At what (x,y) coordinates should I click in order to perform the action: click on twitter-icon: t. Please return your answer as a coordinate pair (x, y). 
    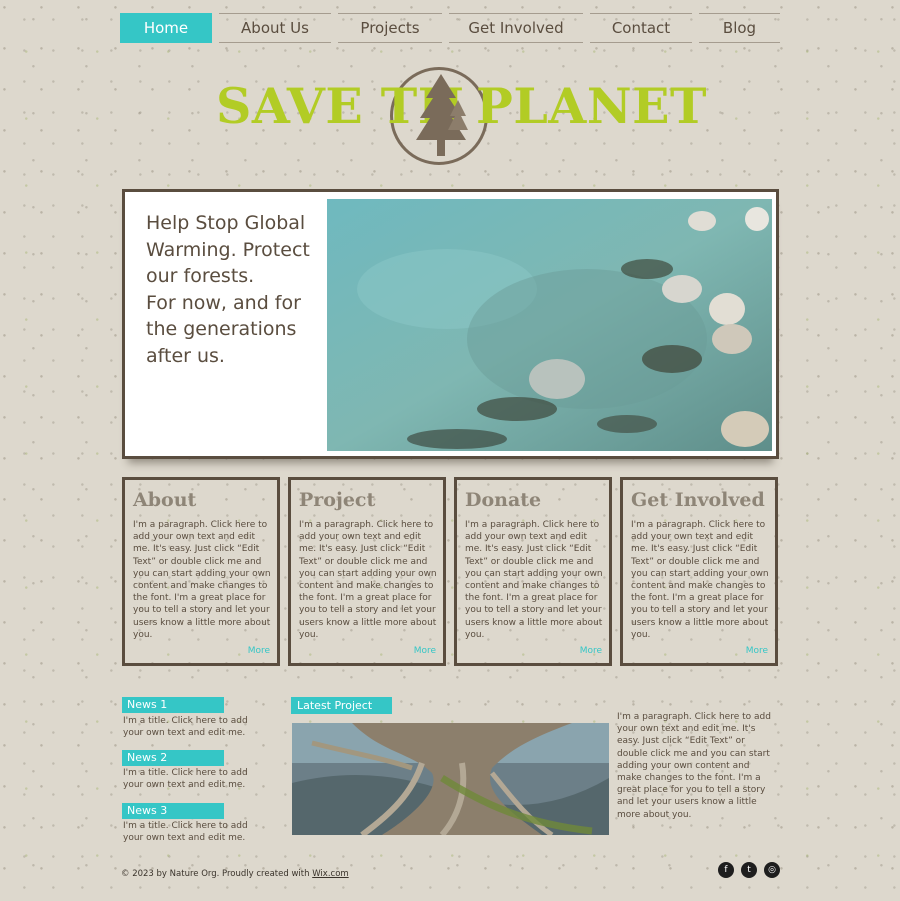
    Looking at the image, I should click on (749, 870).